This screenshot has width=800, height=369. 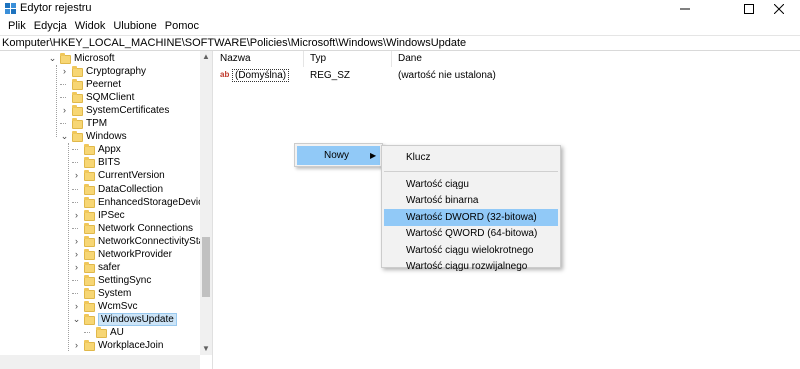 I want to click on tree-item-label: System, so click(x=115, y=293).